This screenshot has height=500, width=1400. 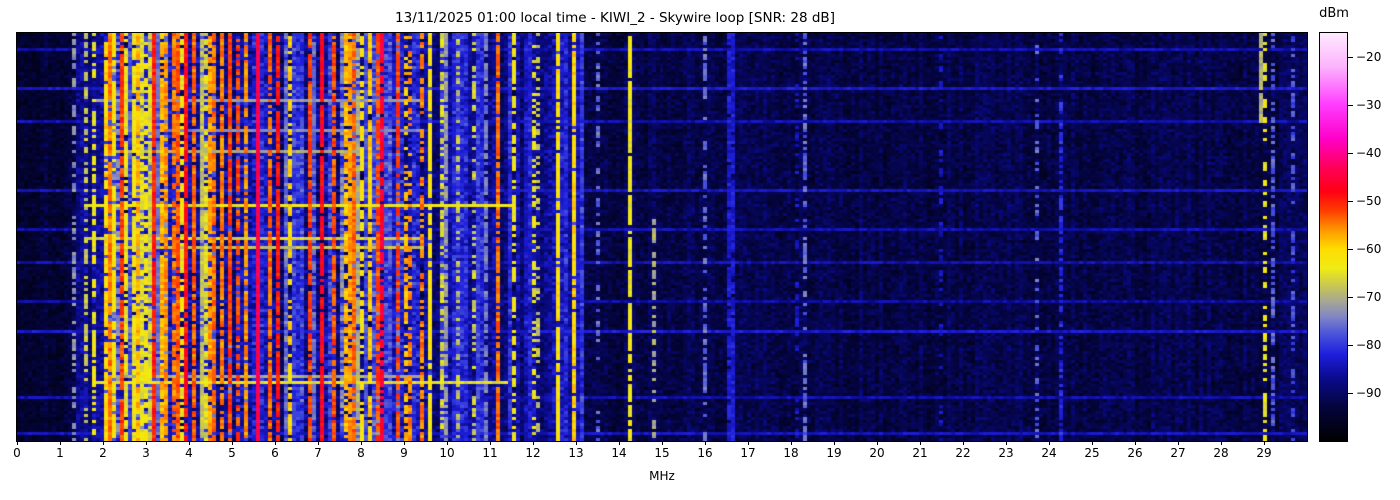 I want to click on x-tick-label: 11, so click(x=490, y=453).